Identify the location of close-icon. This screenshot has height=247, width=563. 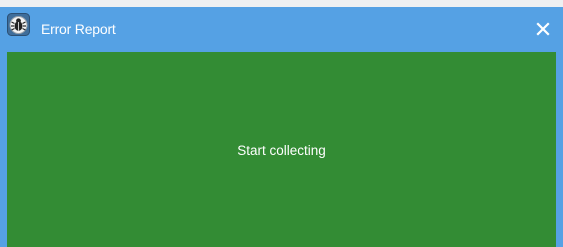
(543, 29).